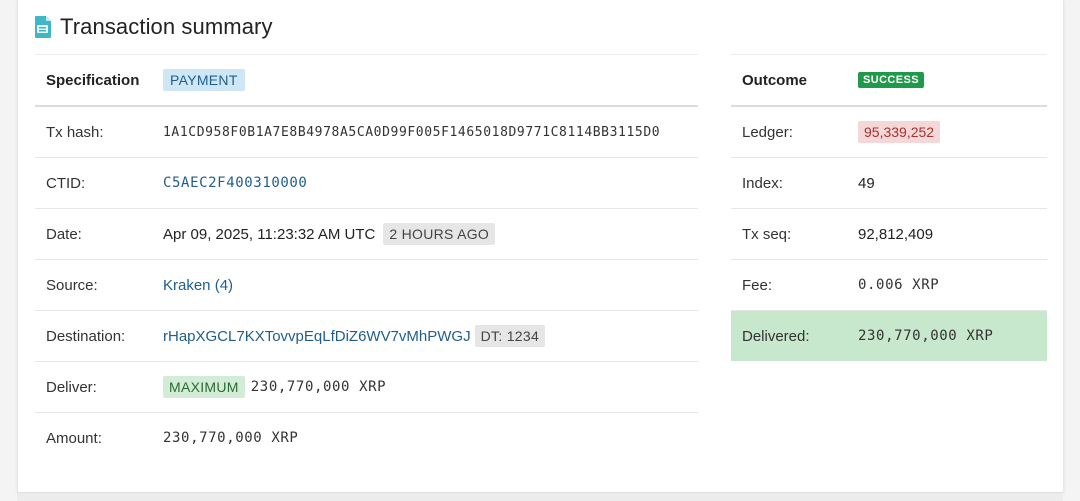 The width and height of the screenshot is (1080, 501). What do you see at coordinates (317, 336) in the screenshot?
I see `destination-link: rHapXGCL7KXTovvpEqLfDiZ6WV7vMhPWGJ` at bounding box center [317, 336].